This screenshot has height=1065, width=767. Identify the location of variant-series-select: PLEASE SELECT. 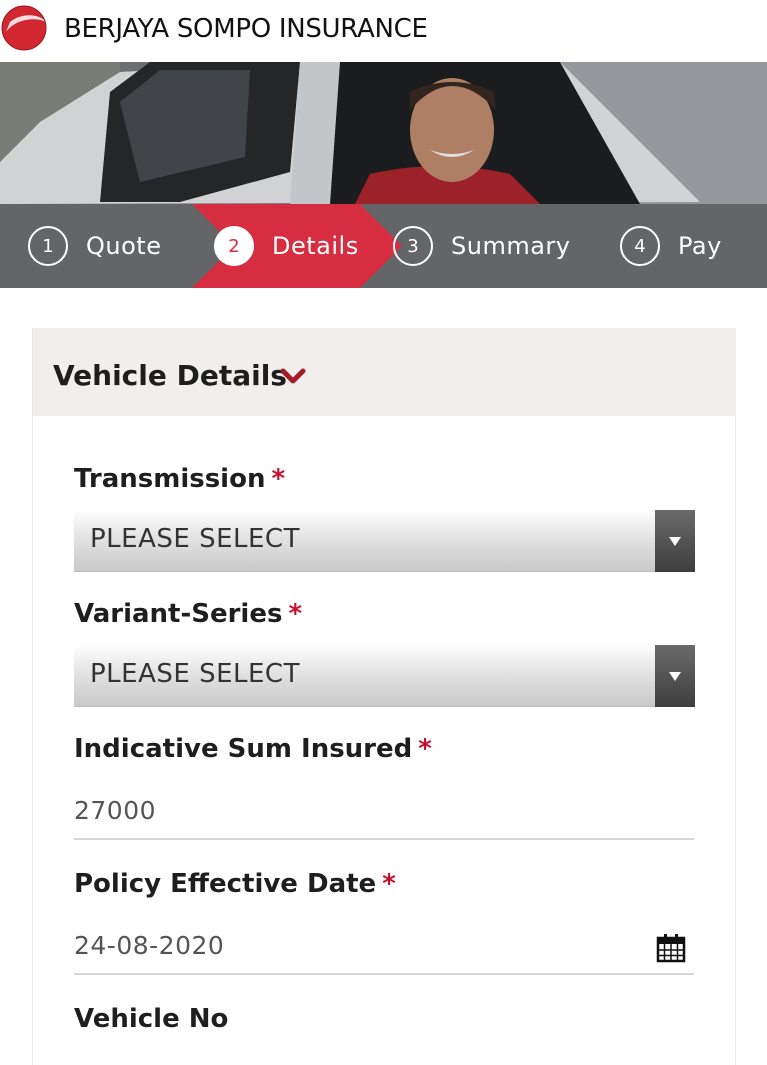
(384, 676).